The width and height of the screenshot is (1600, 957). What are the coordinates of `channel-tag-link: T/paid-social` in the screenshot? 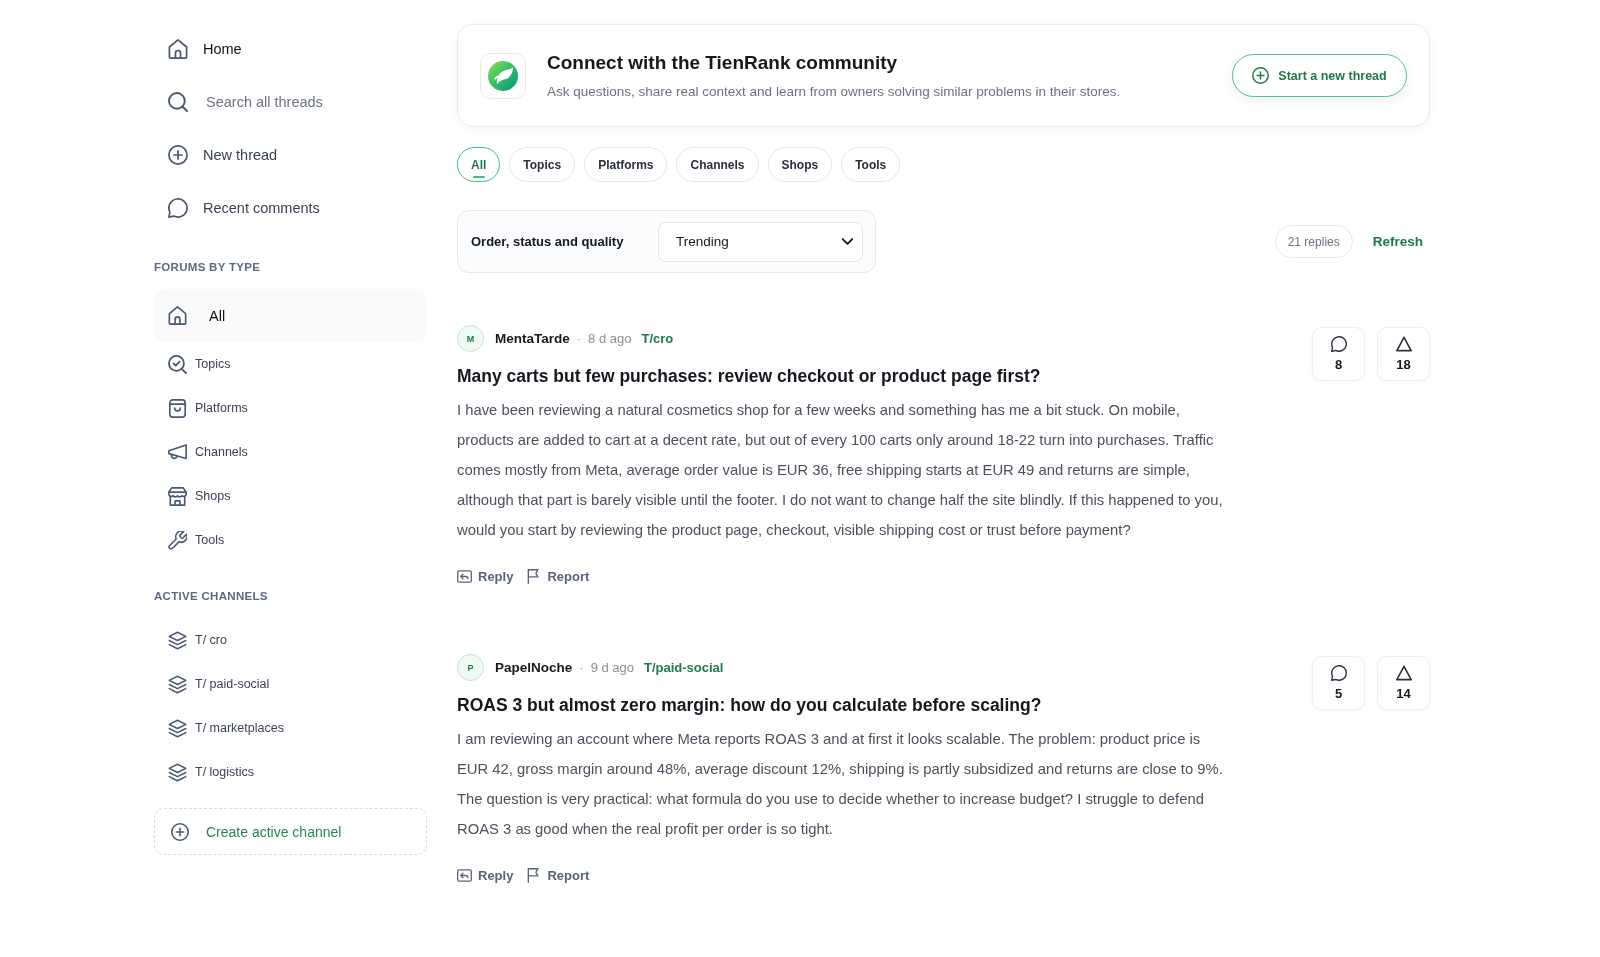 It's located at (684, 667).